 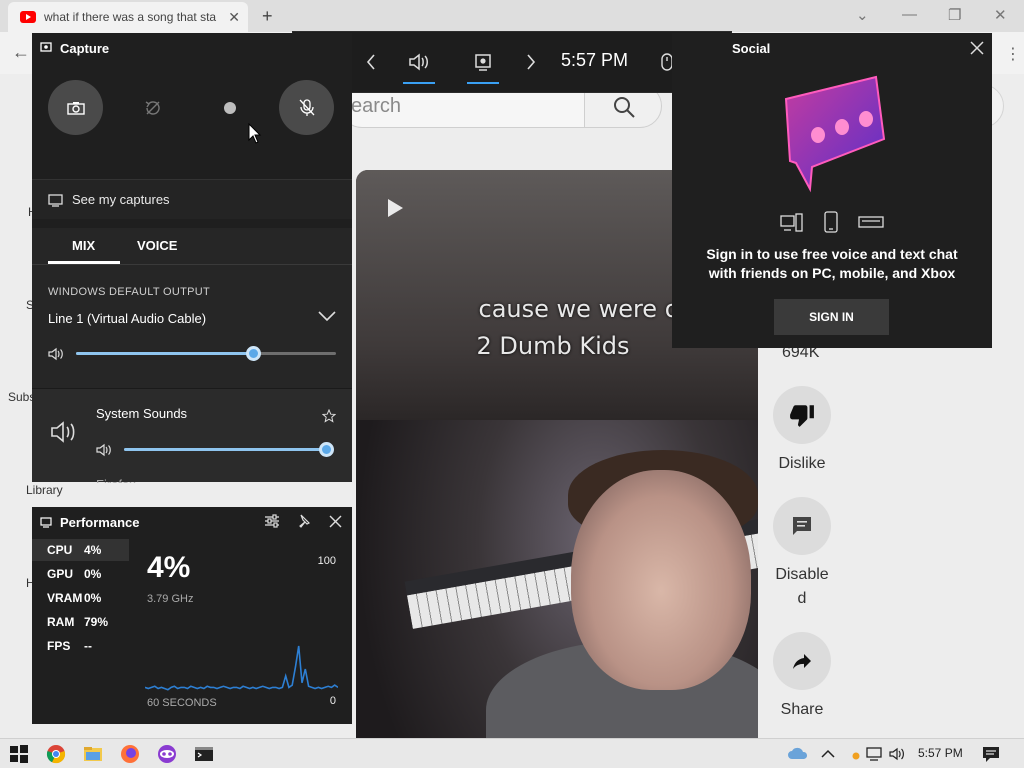 What do you see at coordinates (61, 622) in the screenshot?
I see `perf-label: RAM` at bounding box center [61, 622].